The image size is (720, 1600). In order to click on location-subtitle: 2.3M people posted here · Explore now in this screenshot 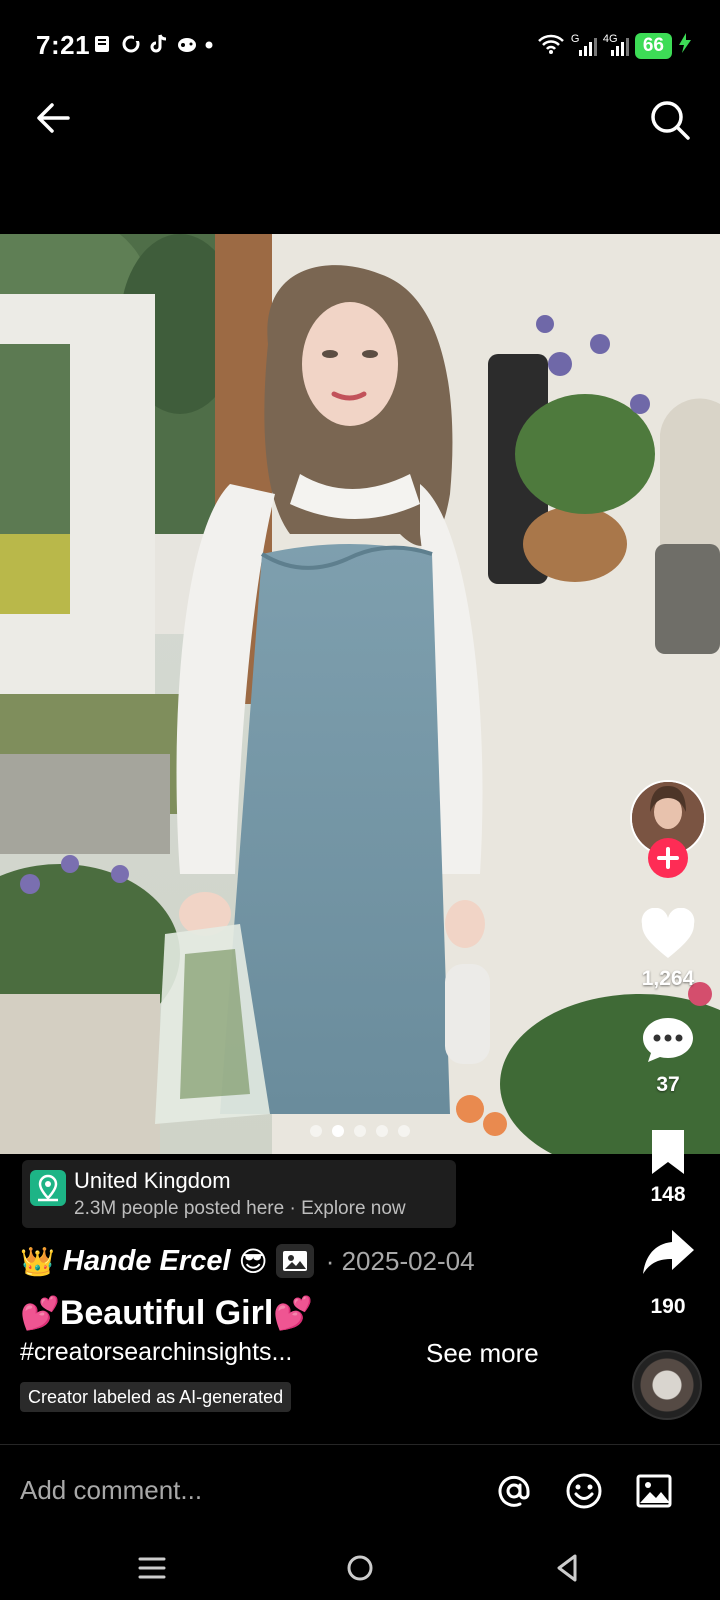, I will do `click(240, 1208)`.